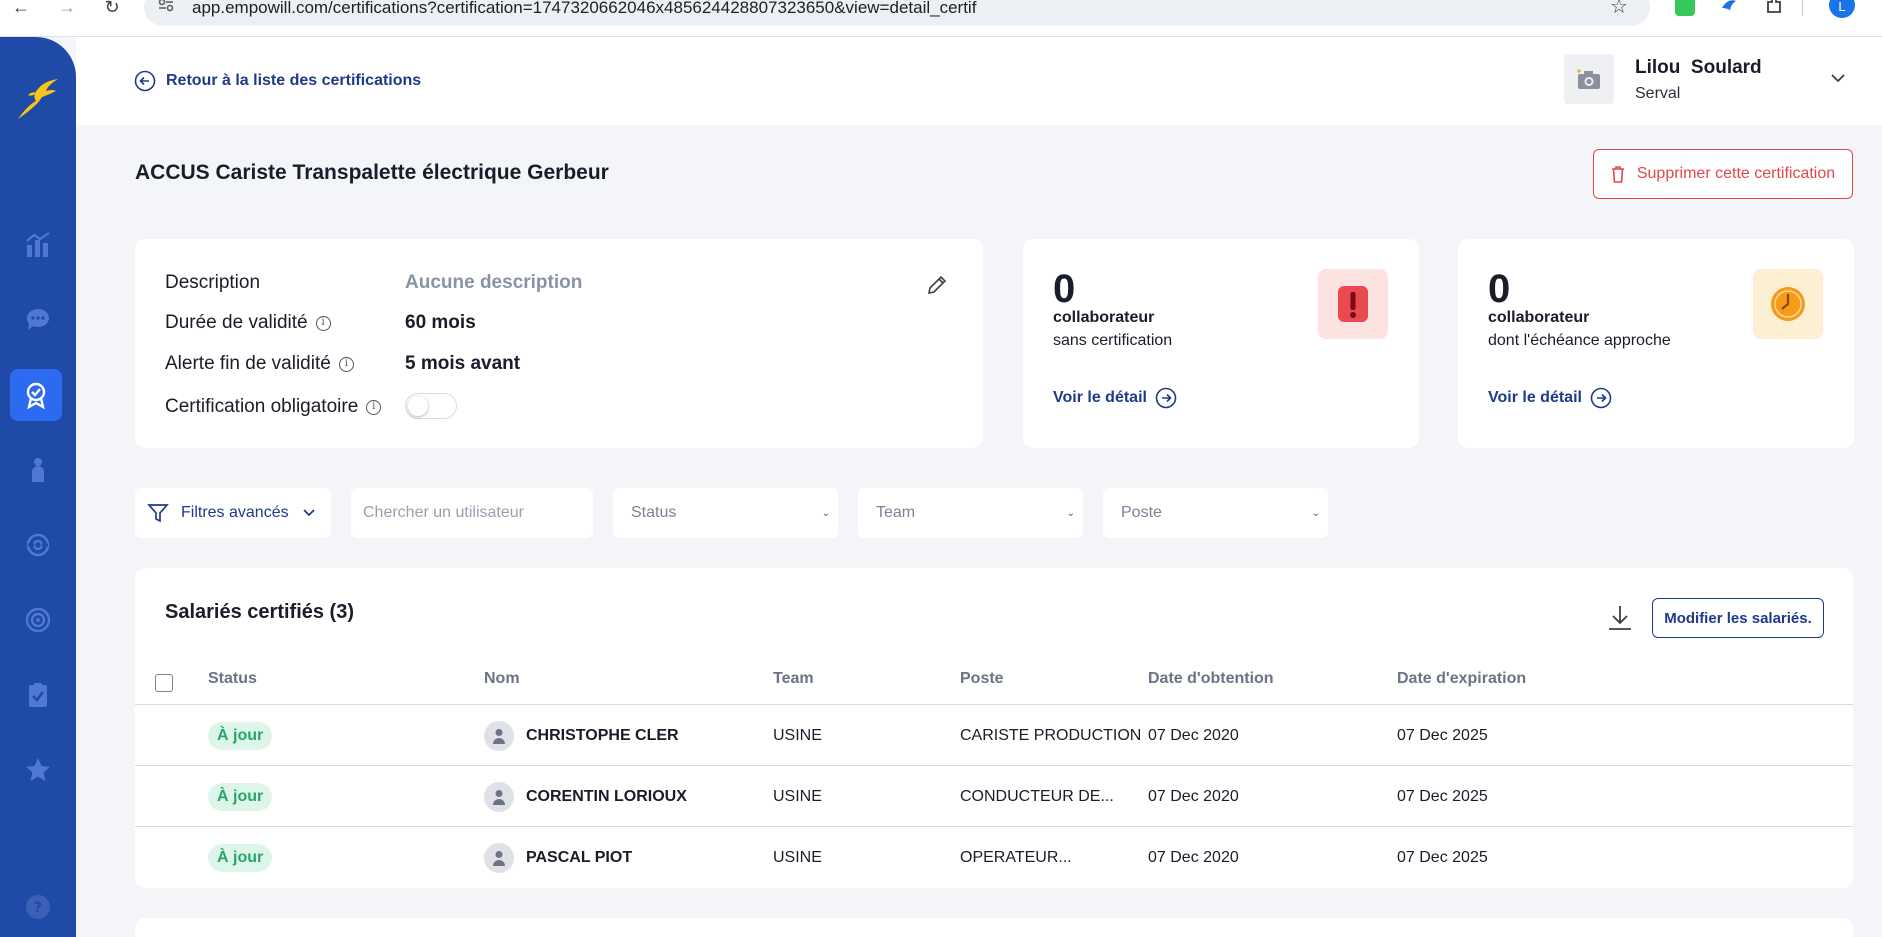 The height and width of the screenshot is (937, 1882). I want to click on pencil-edit-icon, so click(937, 285).